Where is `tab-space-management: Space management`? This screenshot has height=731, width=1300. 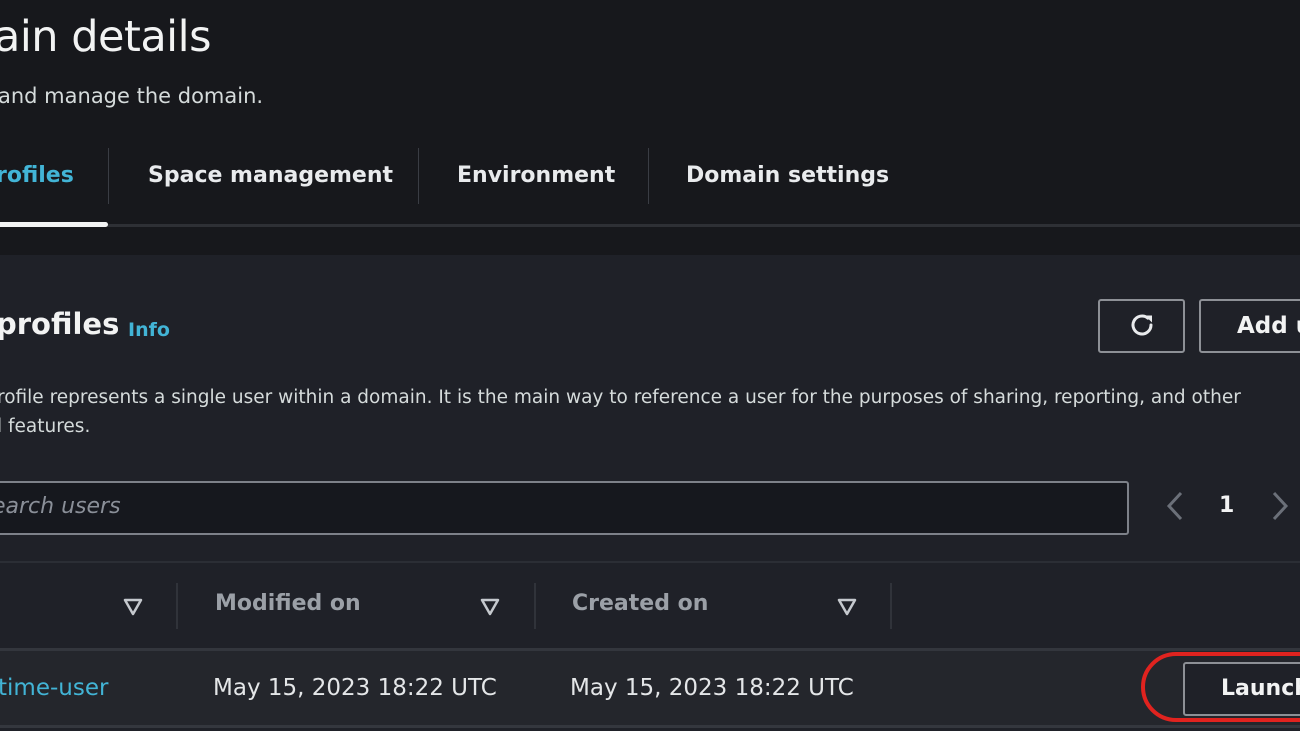 tab-space-management: Space management is located at coordinates (270, 176).